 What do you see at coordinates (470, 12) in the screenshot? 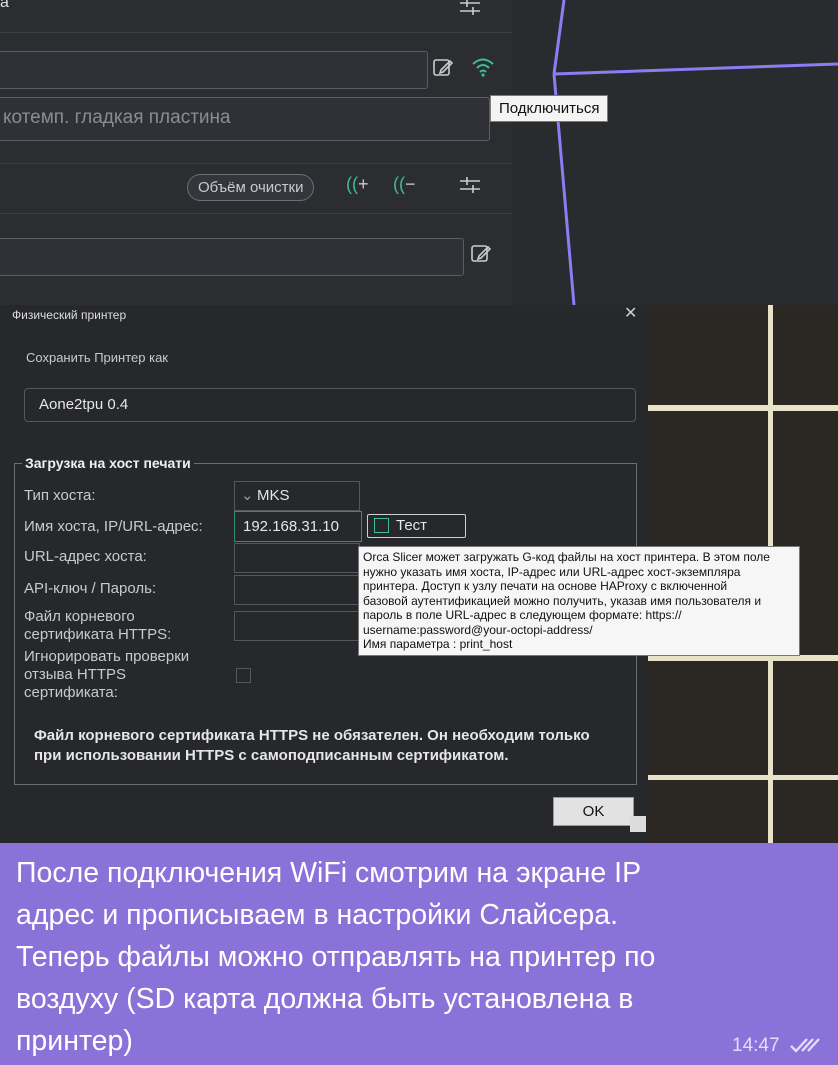
I see `settings-sliders-icon` at bounding box center [470, 12].